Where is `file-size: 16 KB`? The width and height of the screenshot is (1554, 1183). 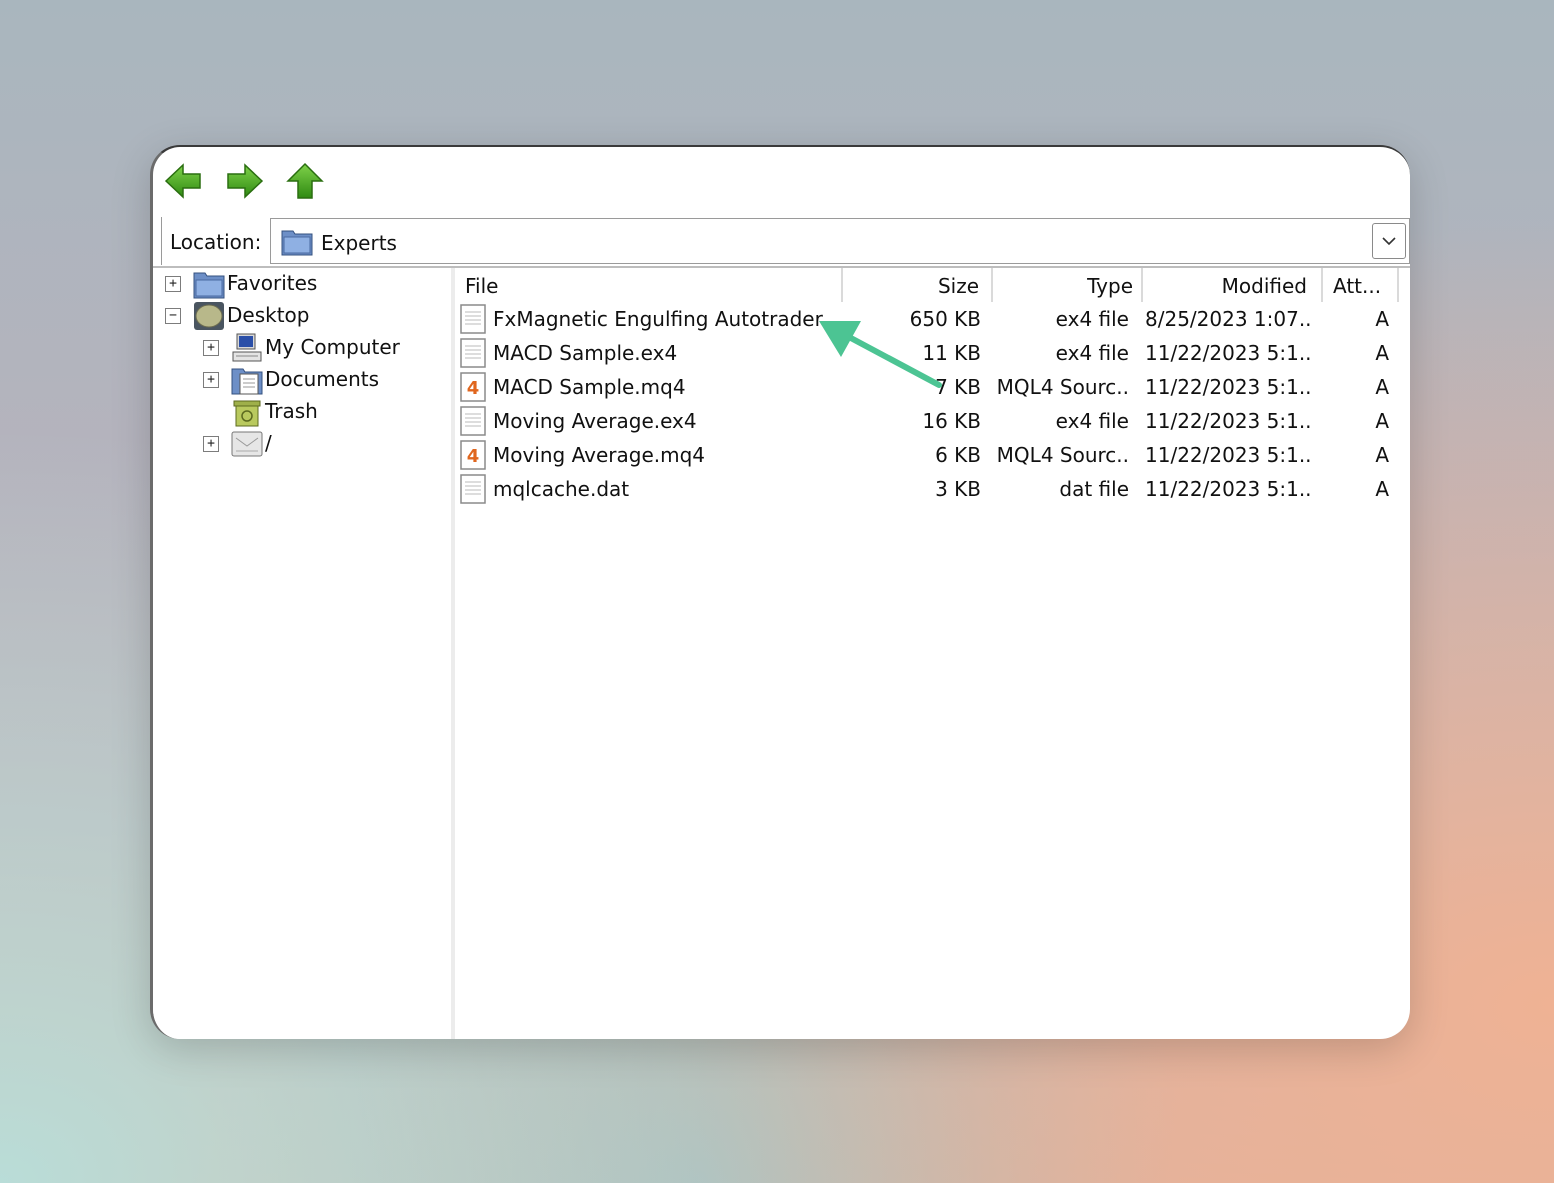
file-size: 16 KB is located at coordinates (951, 421).